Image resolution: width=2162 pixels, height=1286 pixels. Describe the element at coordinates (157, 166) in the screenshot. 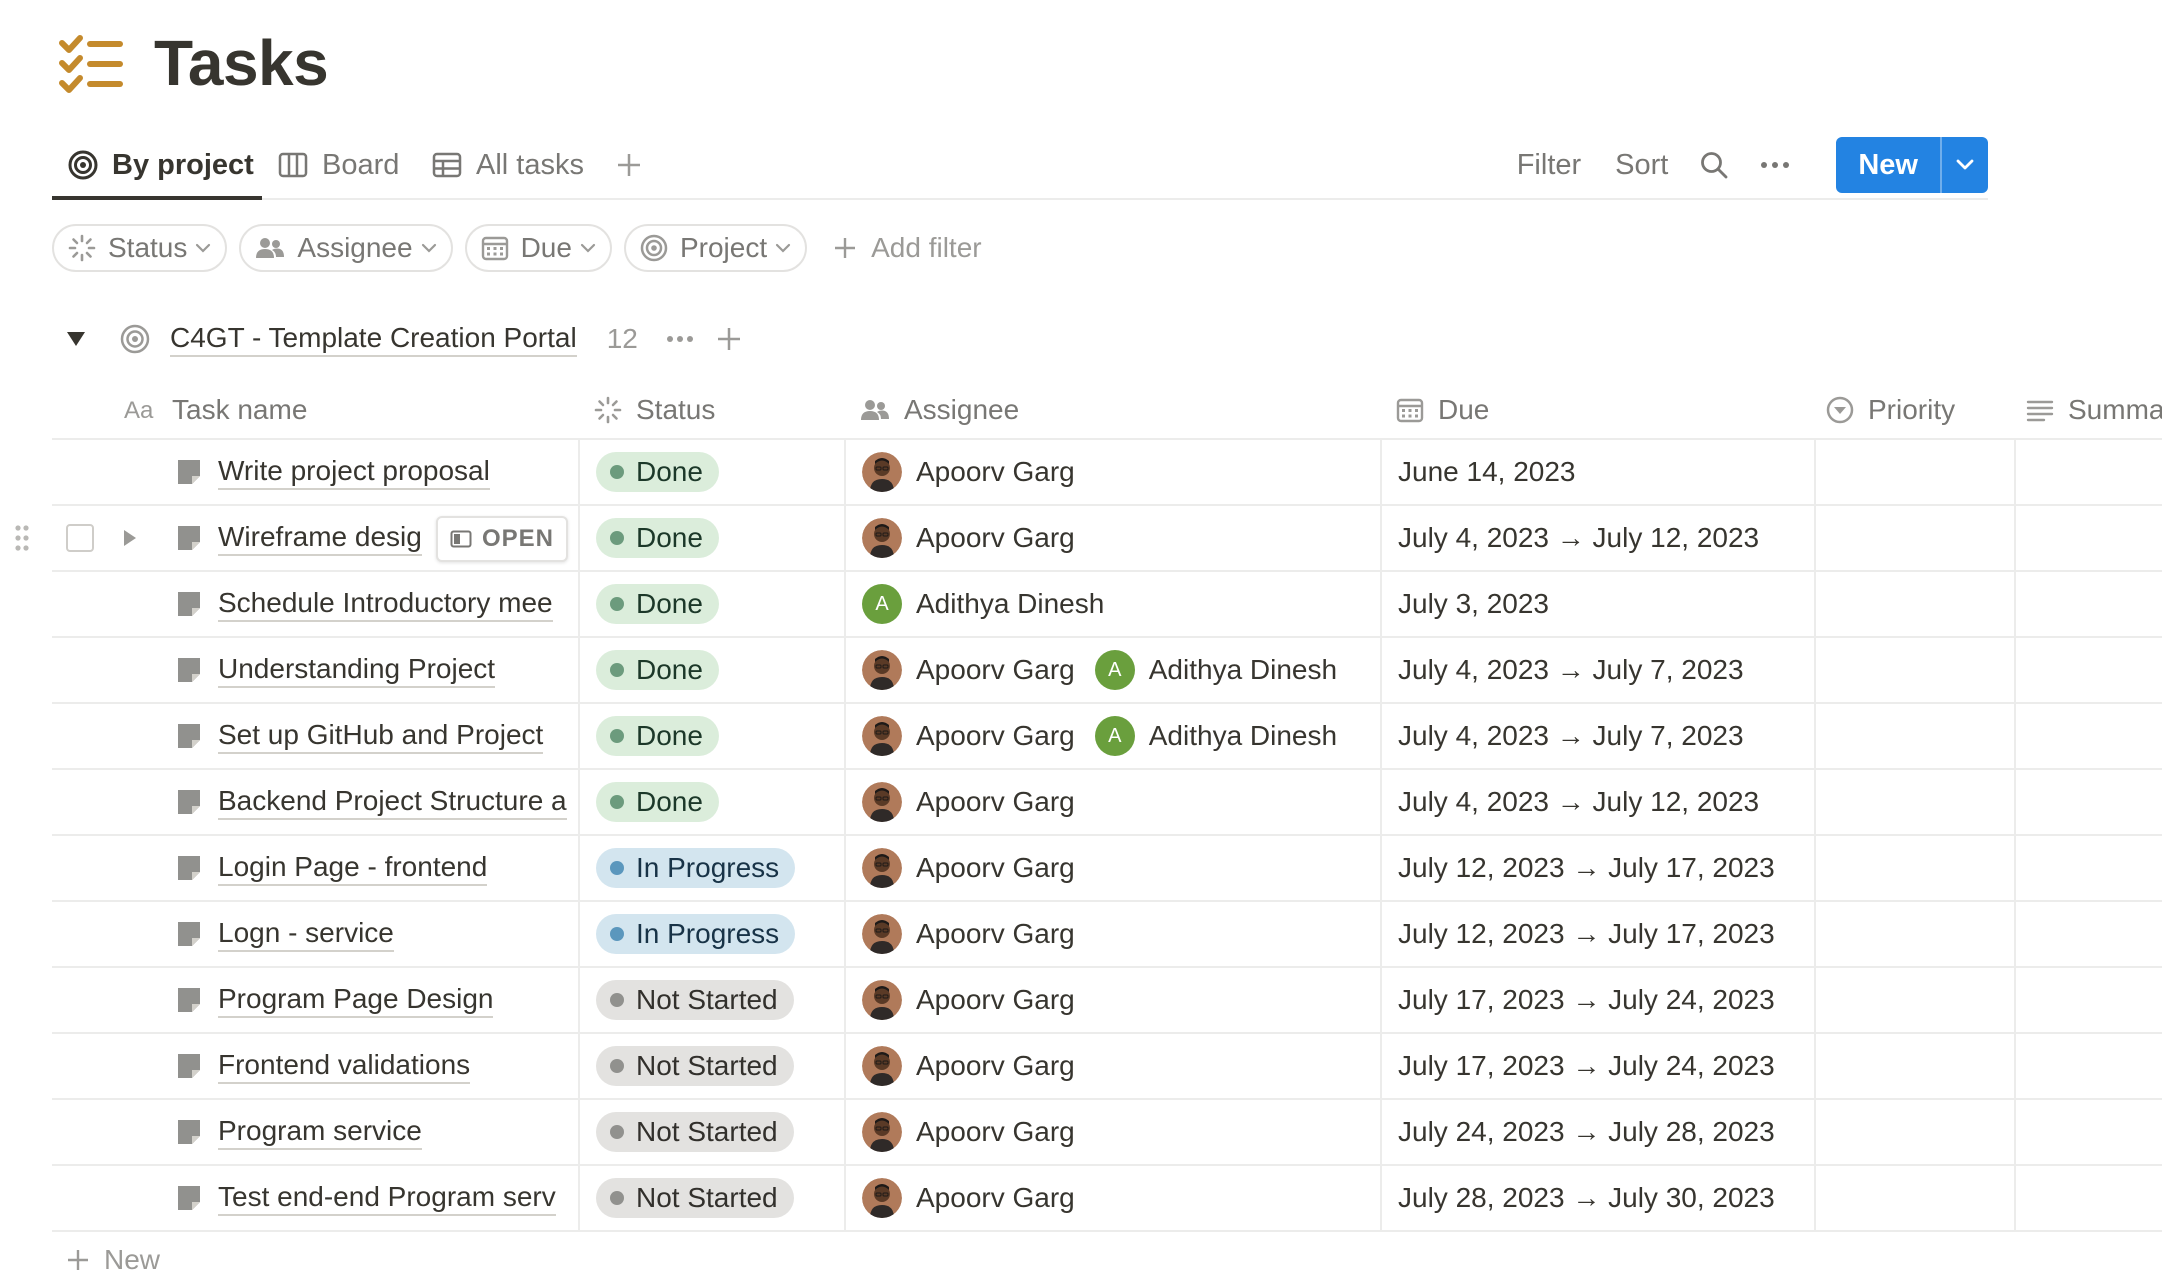

I see `tab-by-project: By project` at that location.